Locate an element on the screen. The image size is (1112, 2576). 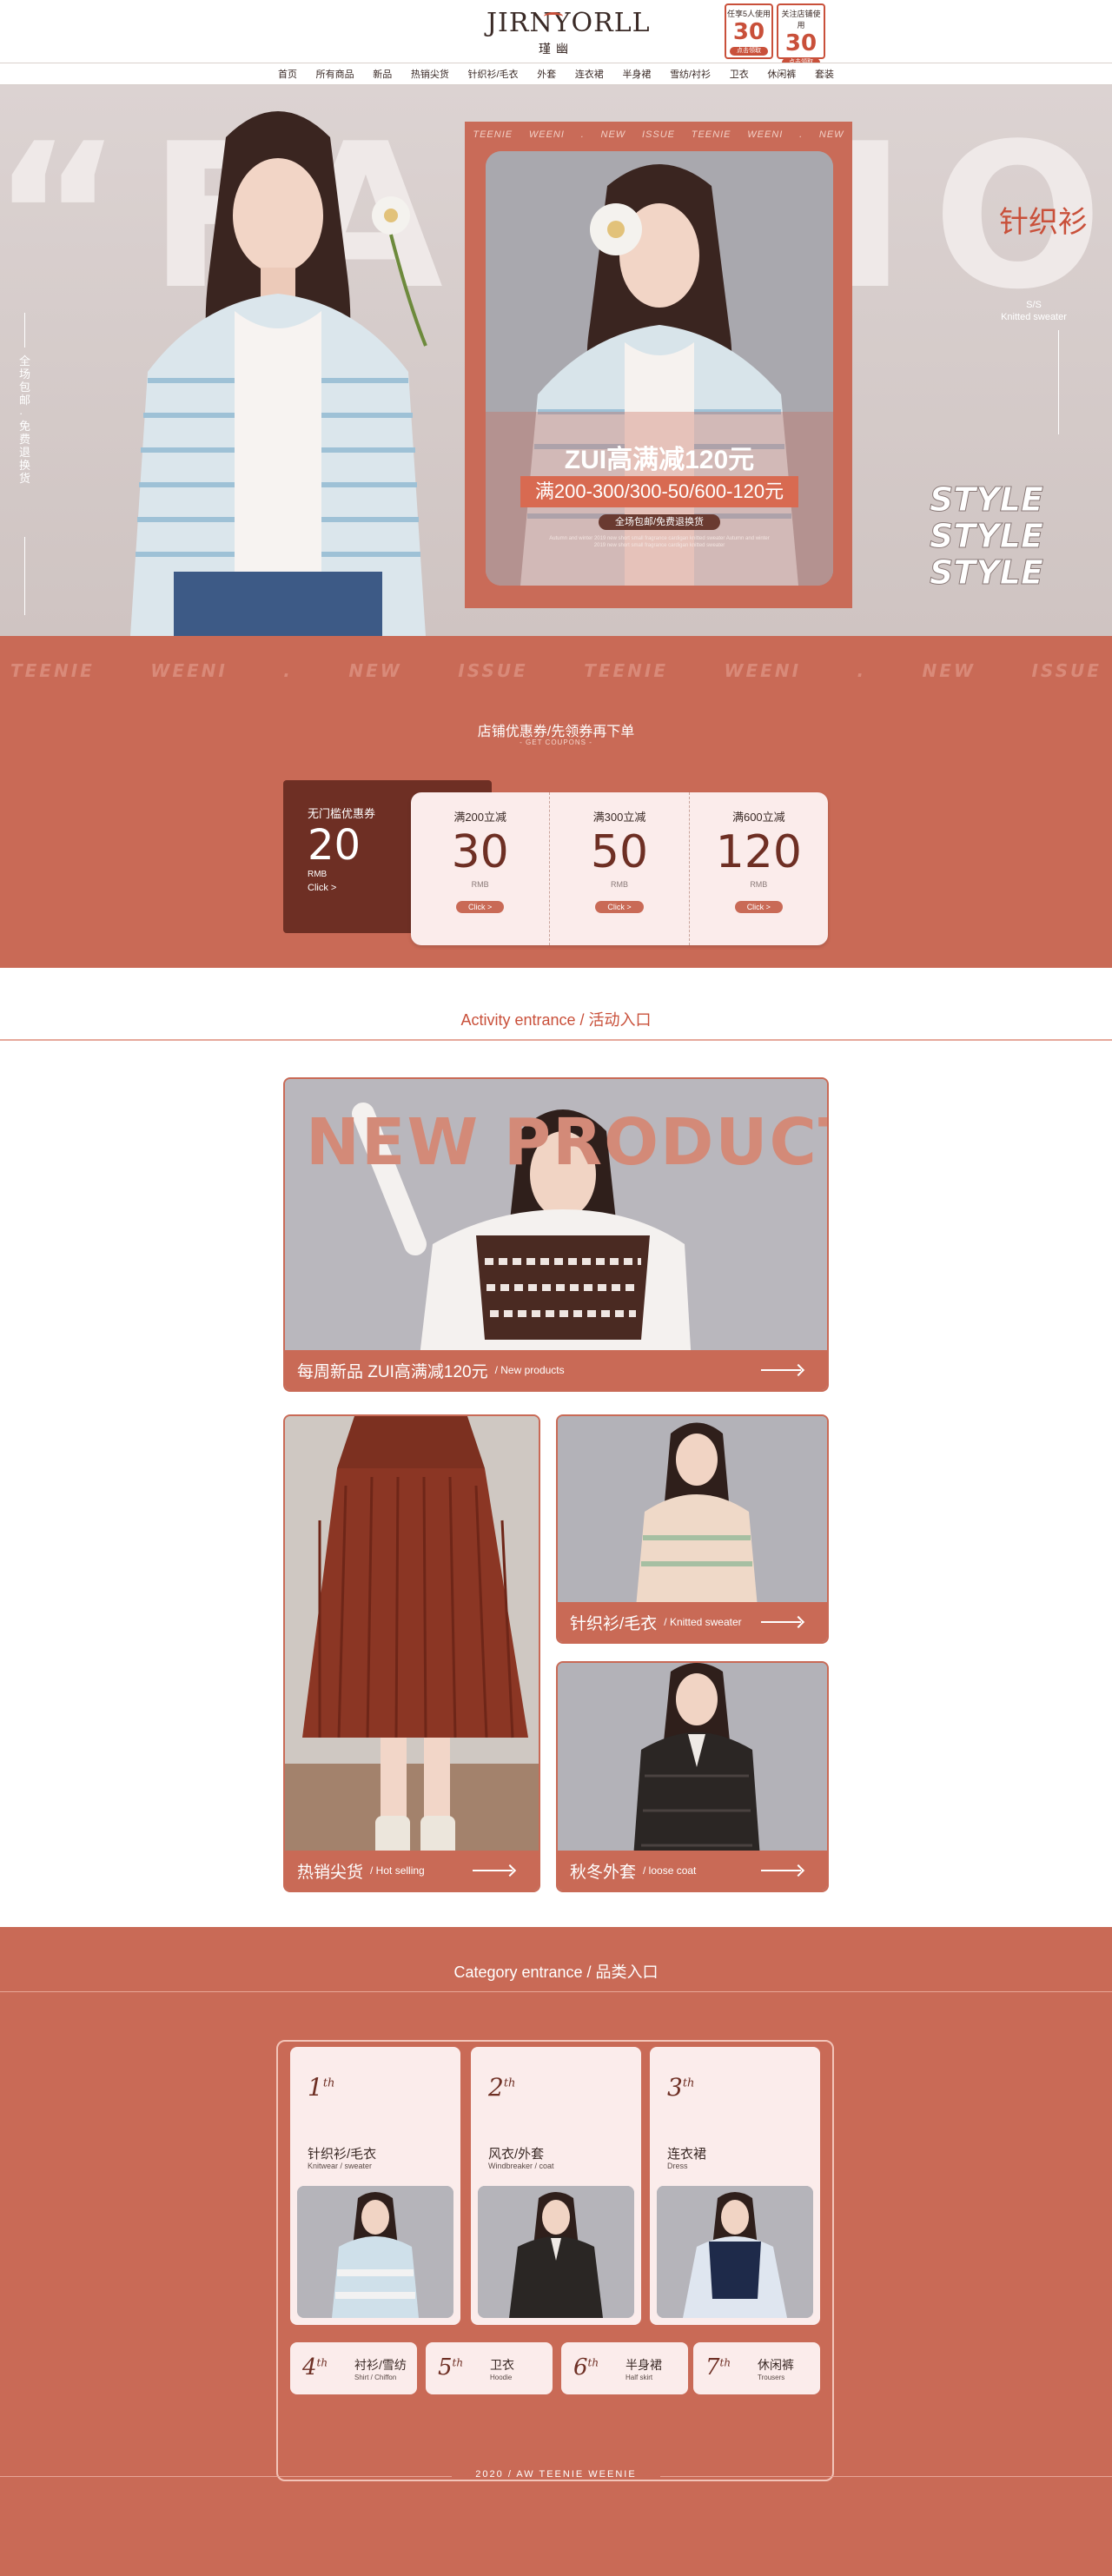
tile-loose-coat: 秋冬外套 / loose coat is located at coordinates (692, 1776).